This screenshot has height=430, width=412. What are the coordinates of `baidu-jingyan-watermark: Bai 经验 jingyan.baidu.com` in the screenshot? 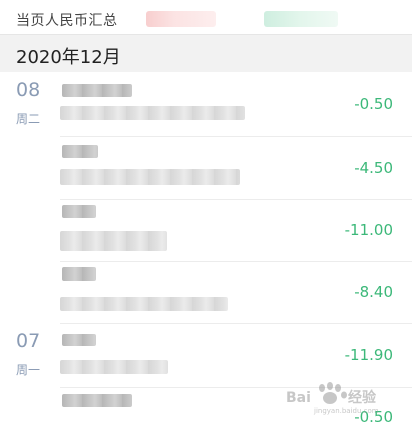 It's located at (345, 399).